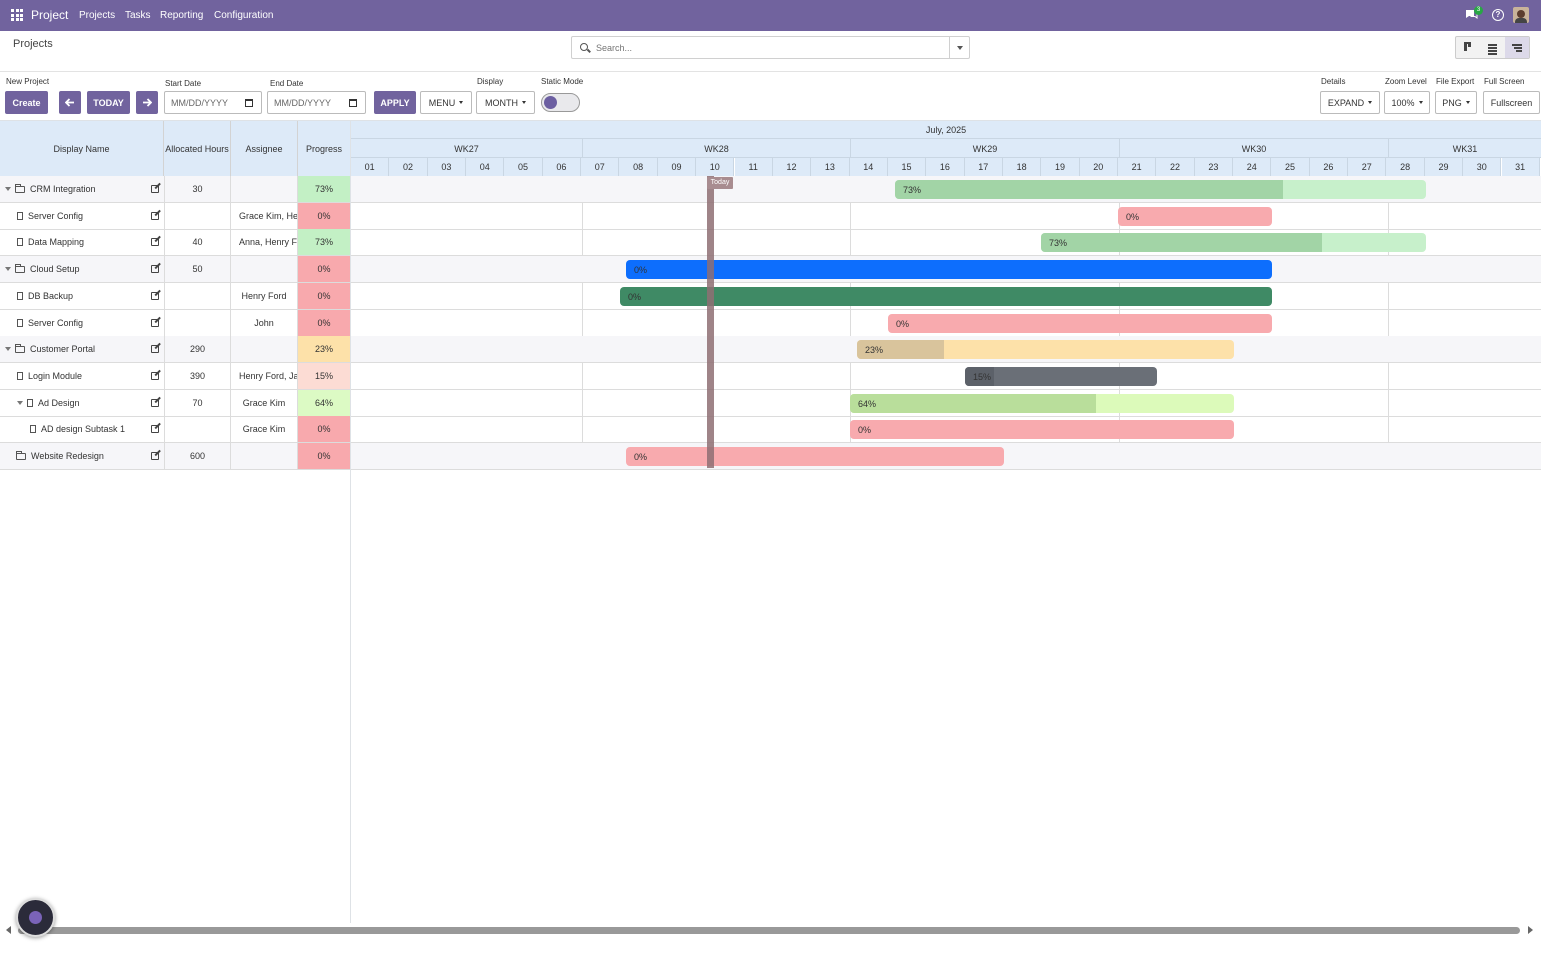 This screenshot has width=1541, height=953. Describe the element at coordinates (1492, 47) in the screenshot. I see `list-view-button` at that location.